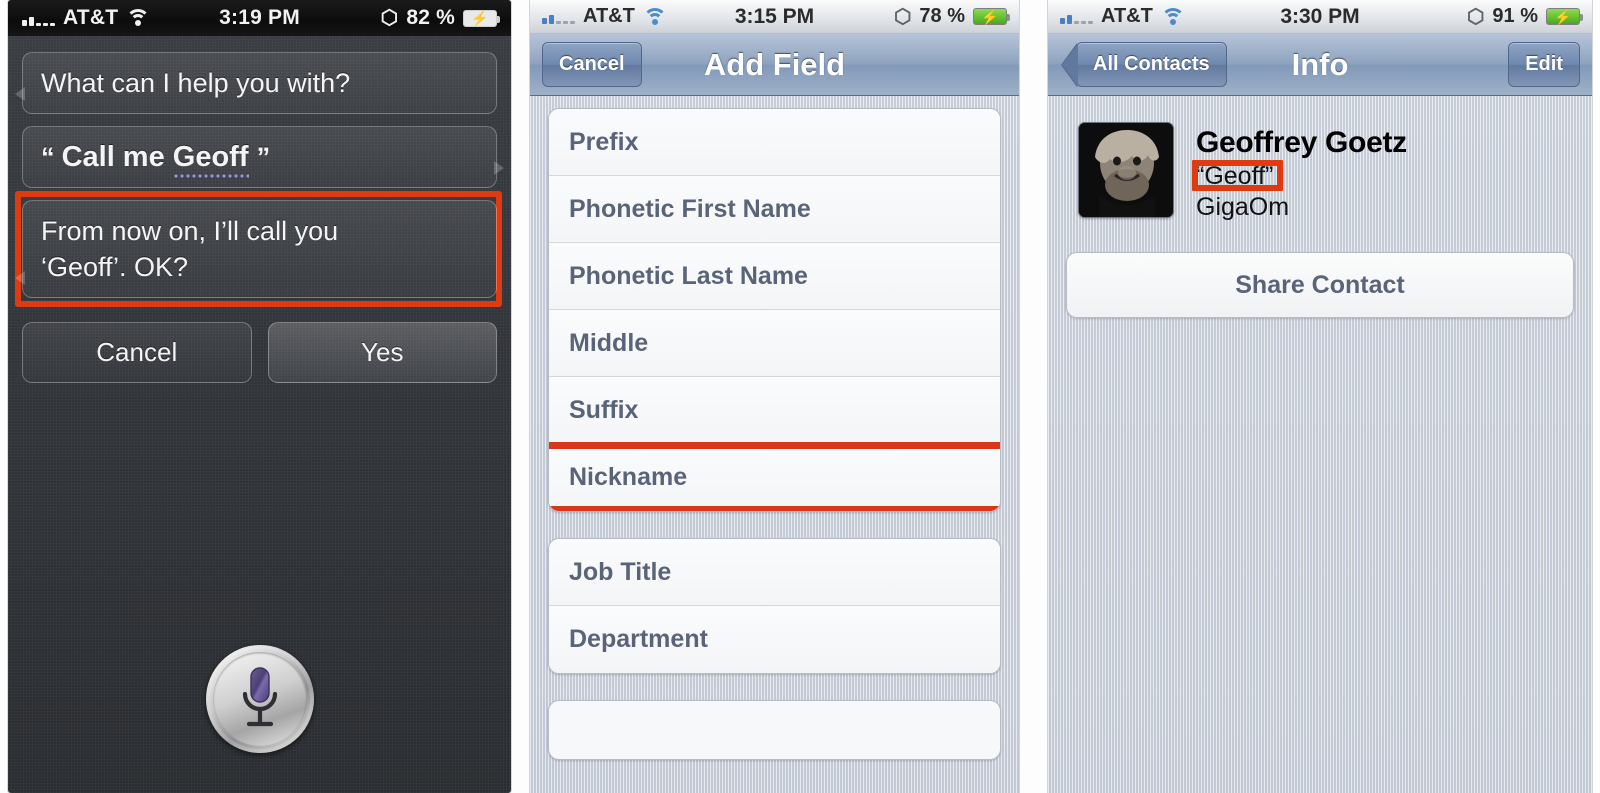 Image resolution: width=1600 pixels, height=793 pixels. What do you see at coordinates (1126, 170) in the screenshot?
I see `contact-photo` at bounding box center [1126, 170].